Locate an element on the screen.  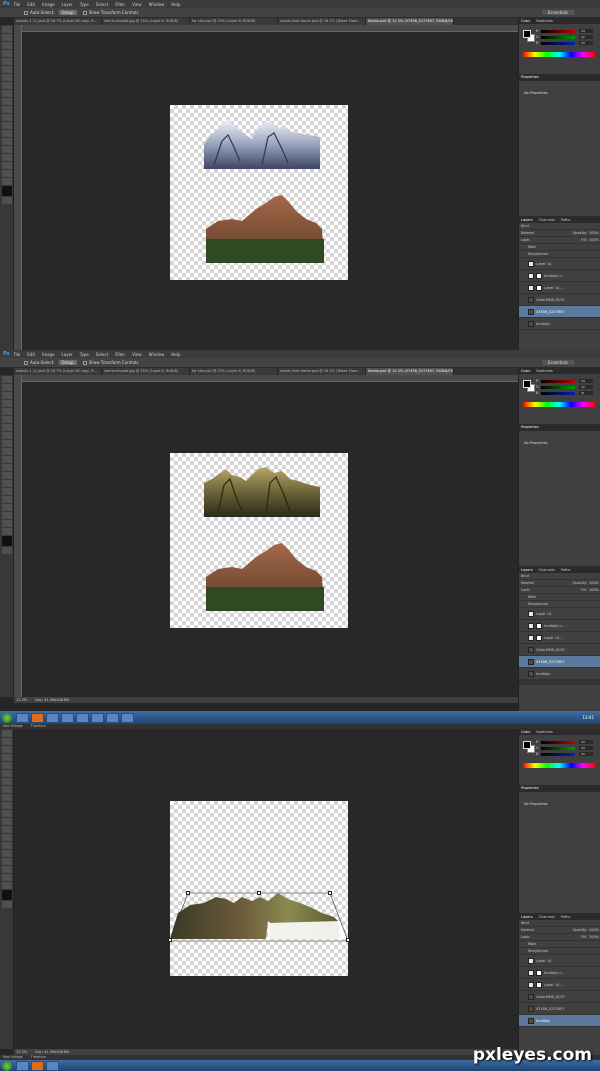
shape-tool-icon is located at coordinates (7, 869).